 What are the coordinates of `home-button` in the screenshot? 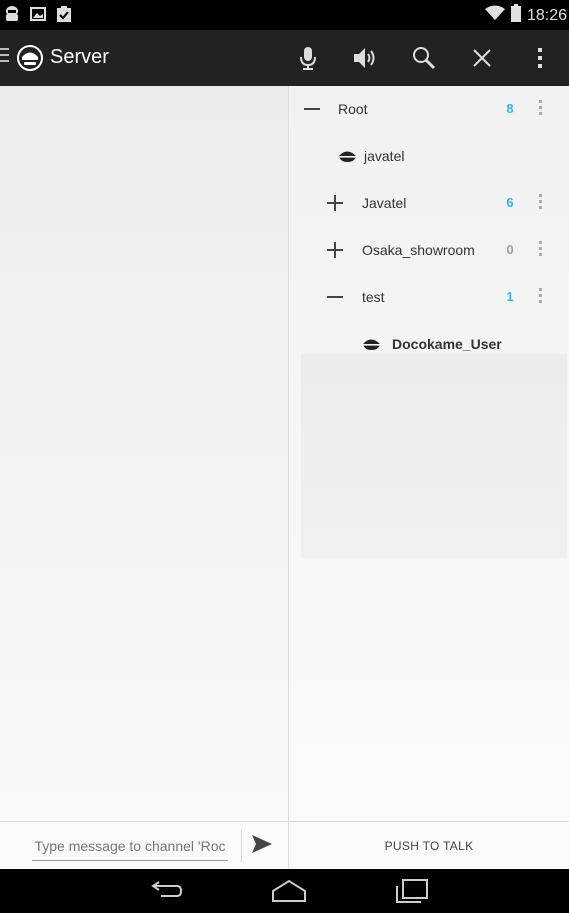 It's located at (289, 891).